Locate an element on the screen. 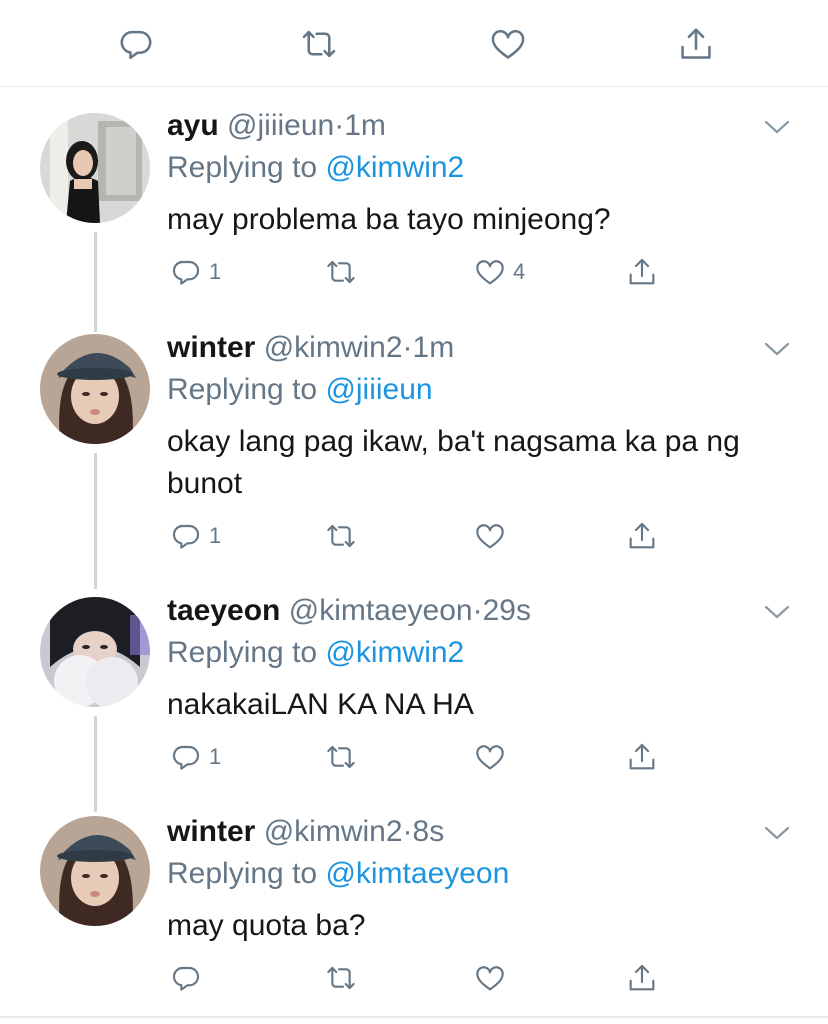 Image resolution: width=828 pixels, height=1024 pixels. tweet-header: ayu @jiiieun·1m is located at coordinates (276, 126).